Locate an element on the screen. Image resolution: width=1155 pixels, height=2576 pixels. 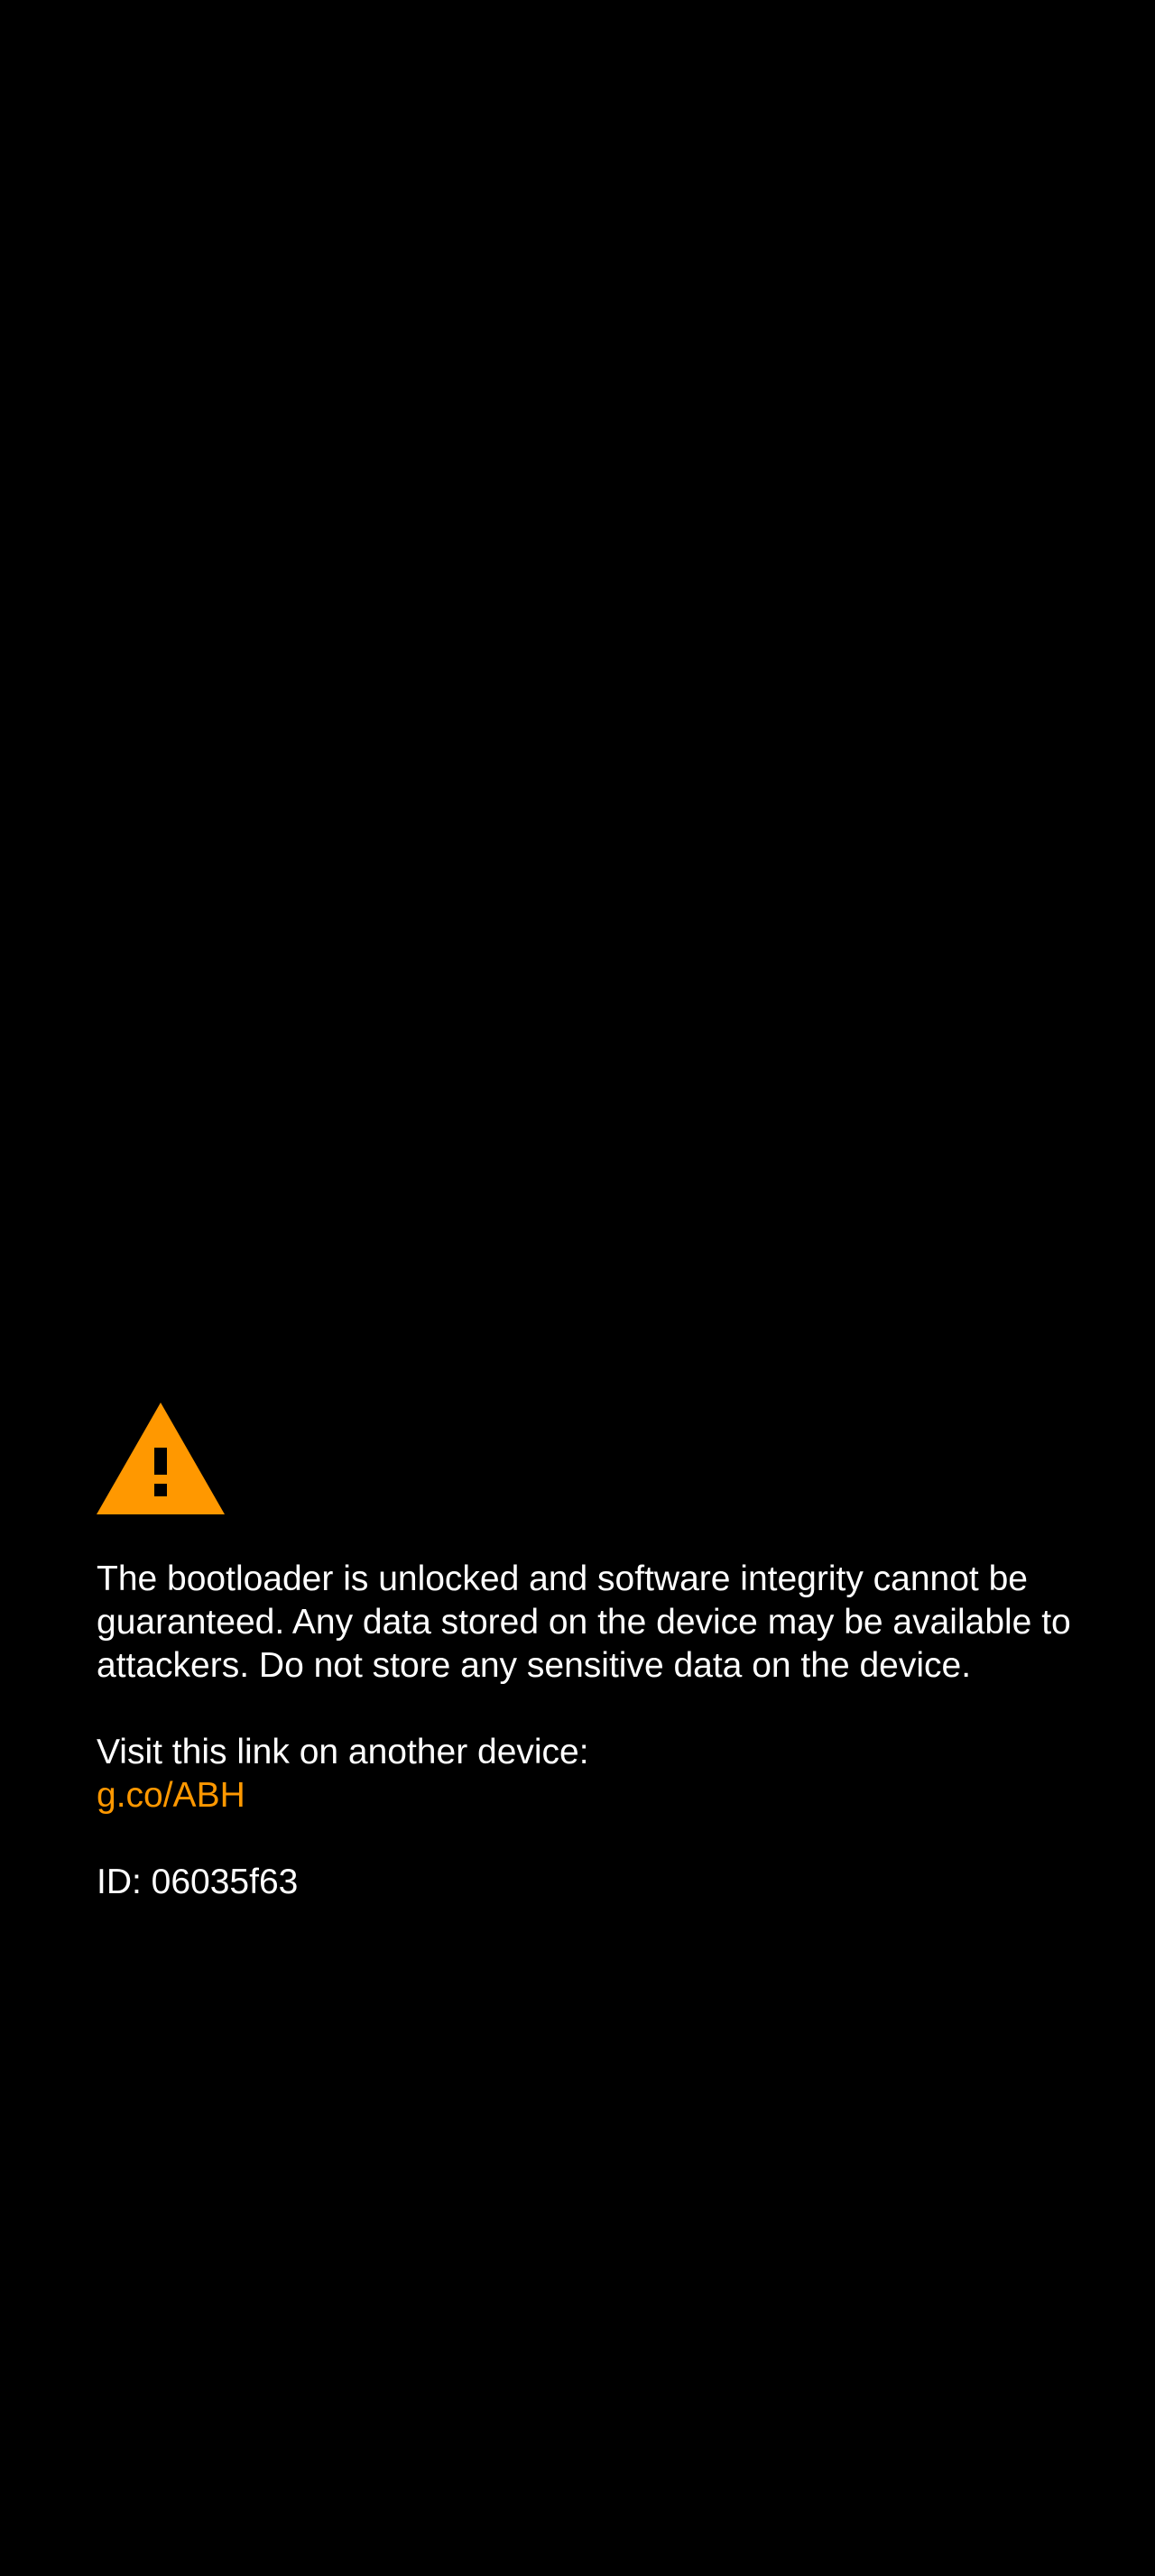
help-link: g.co/ABH is located at coordinates (584, 1796).